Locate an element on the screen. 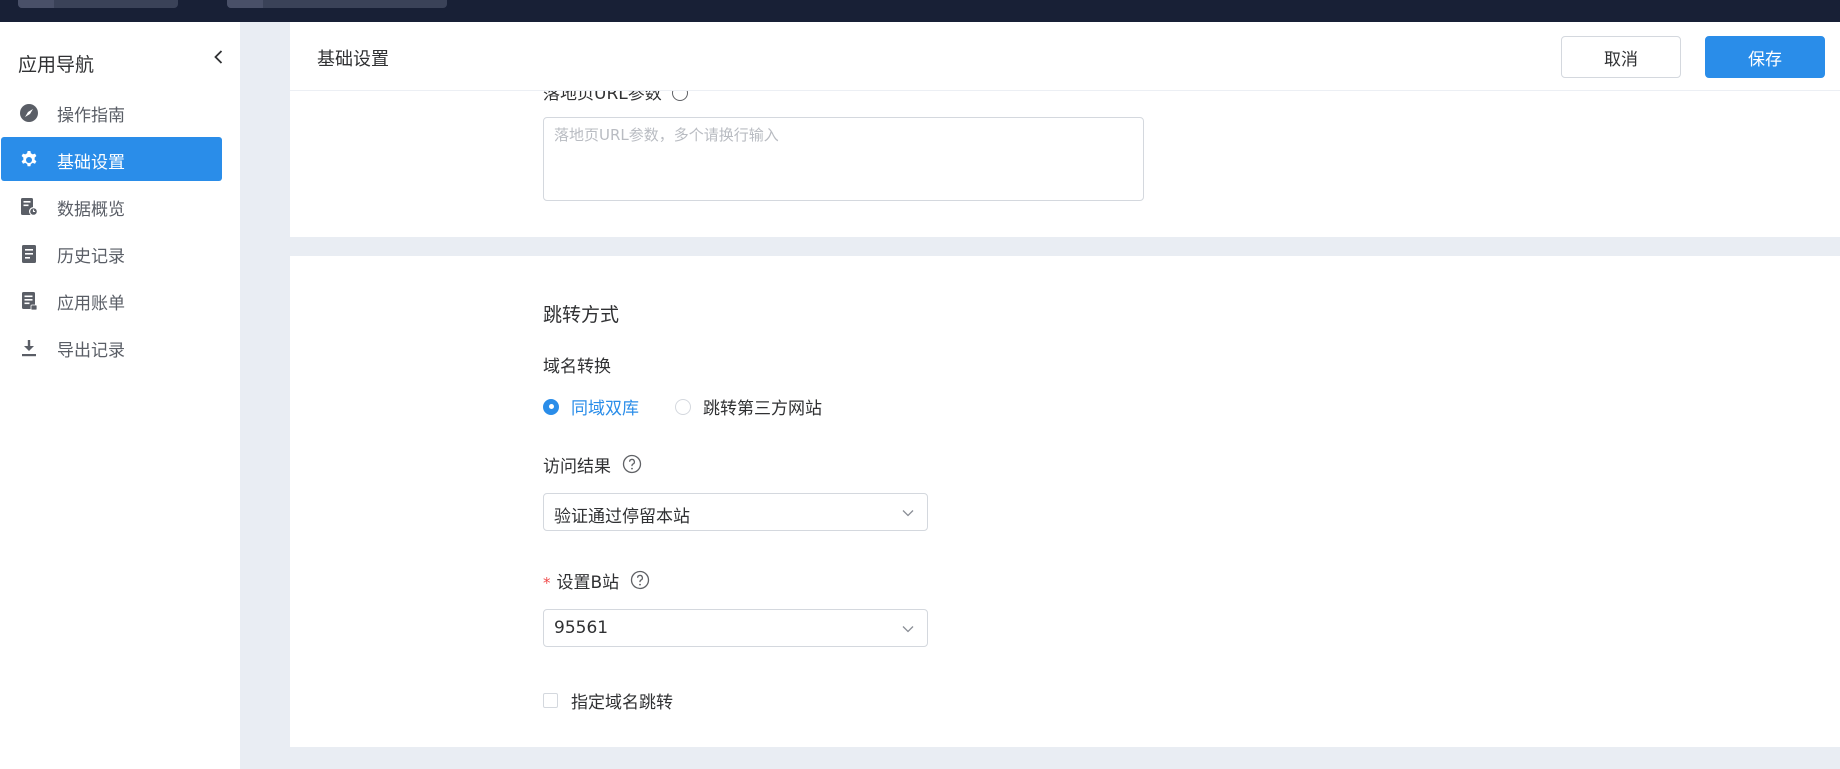  checkbox-box is located at coordinates (550, 700).